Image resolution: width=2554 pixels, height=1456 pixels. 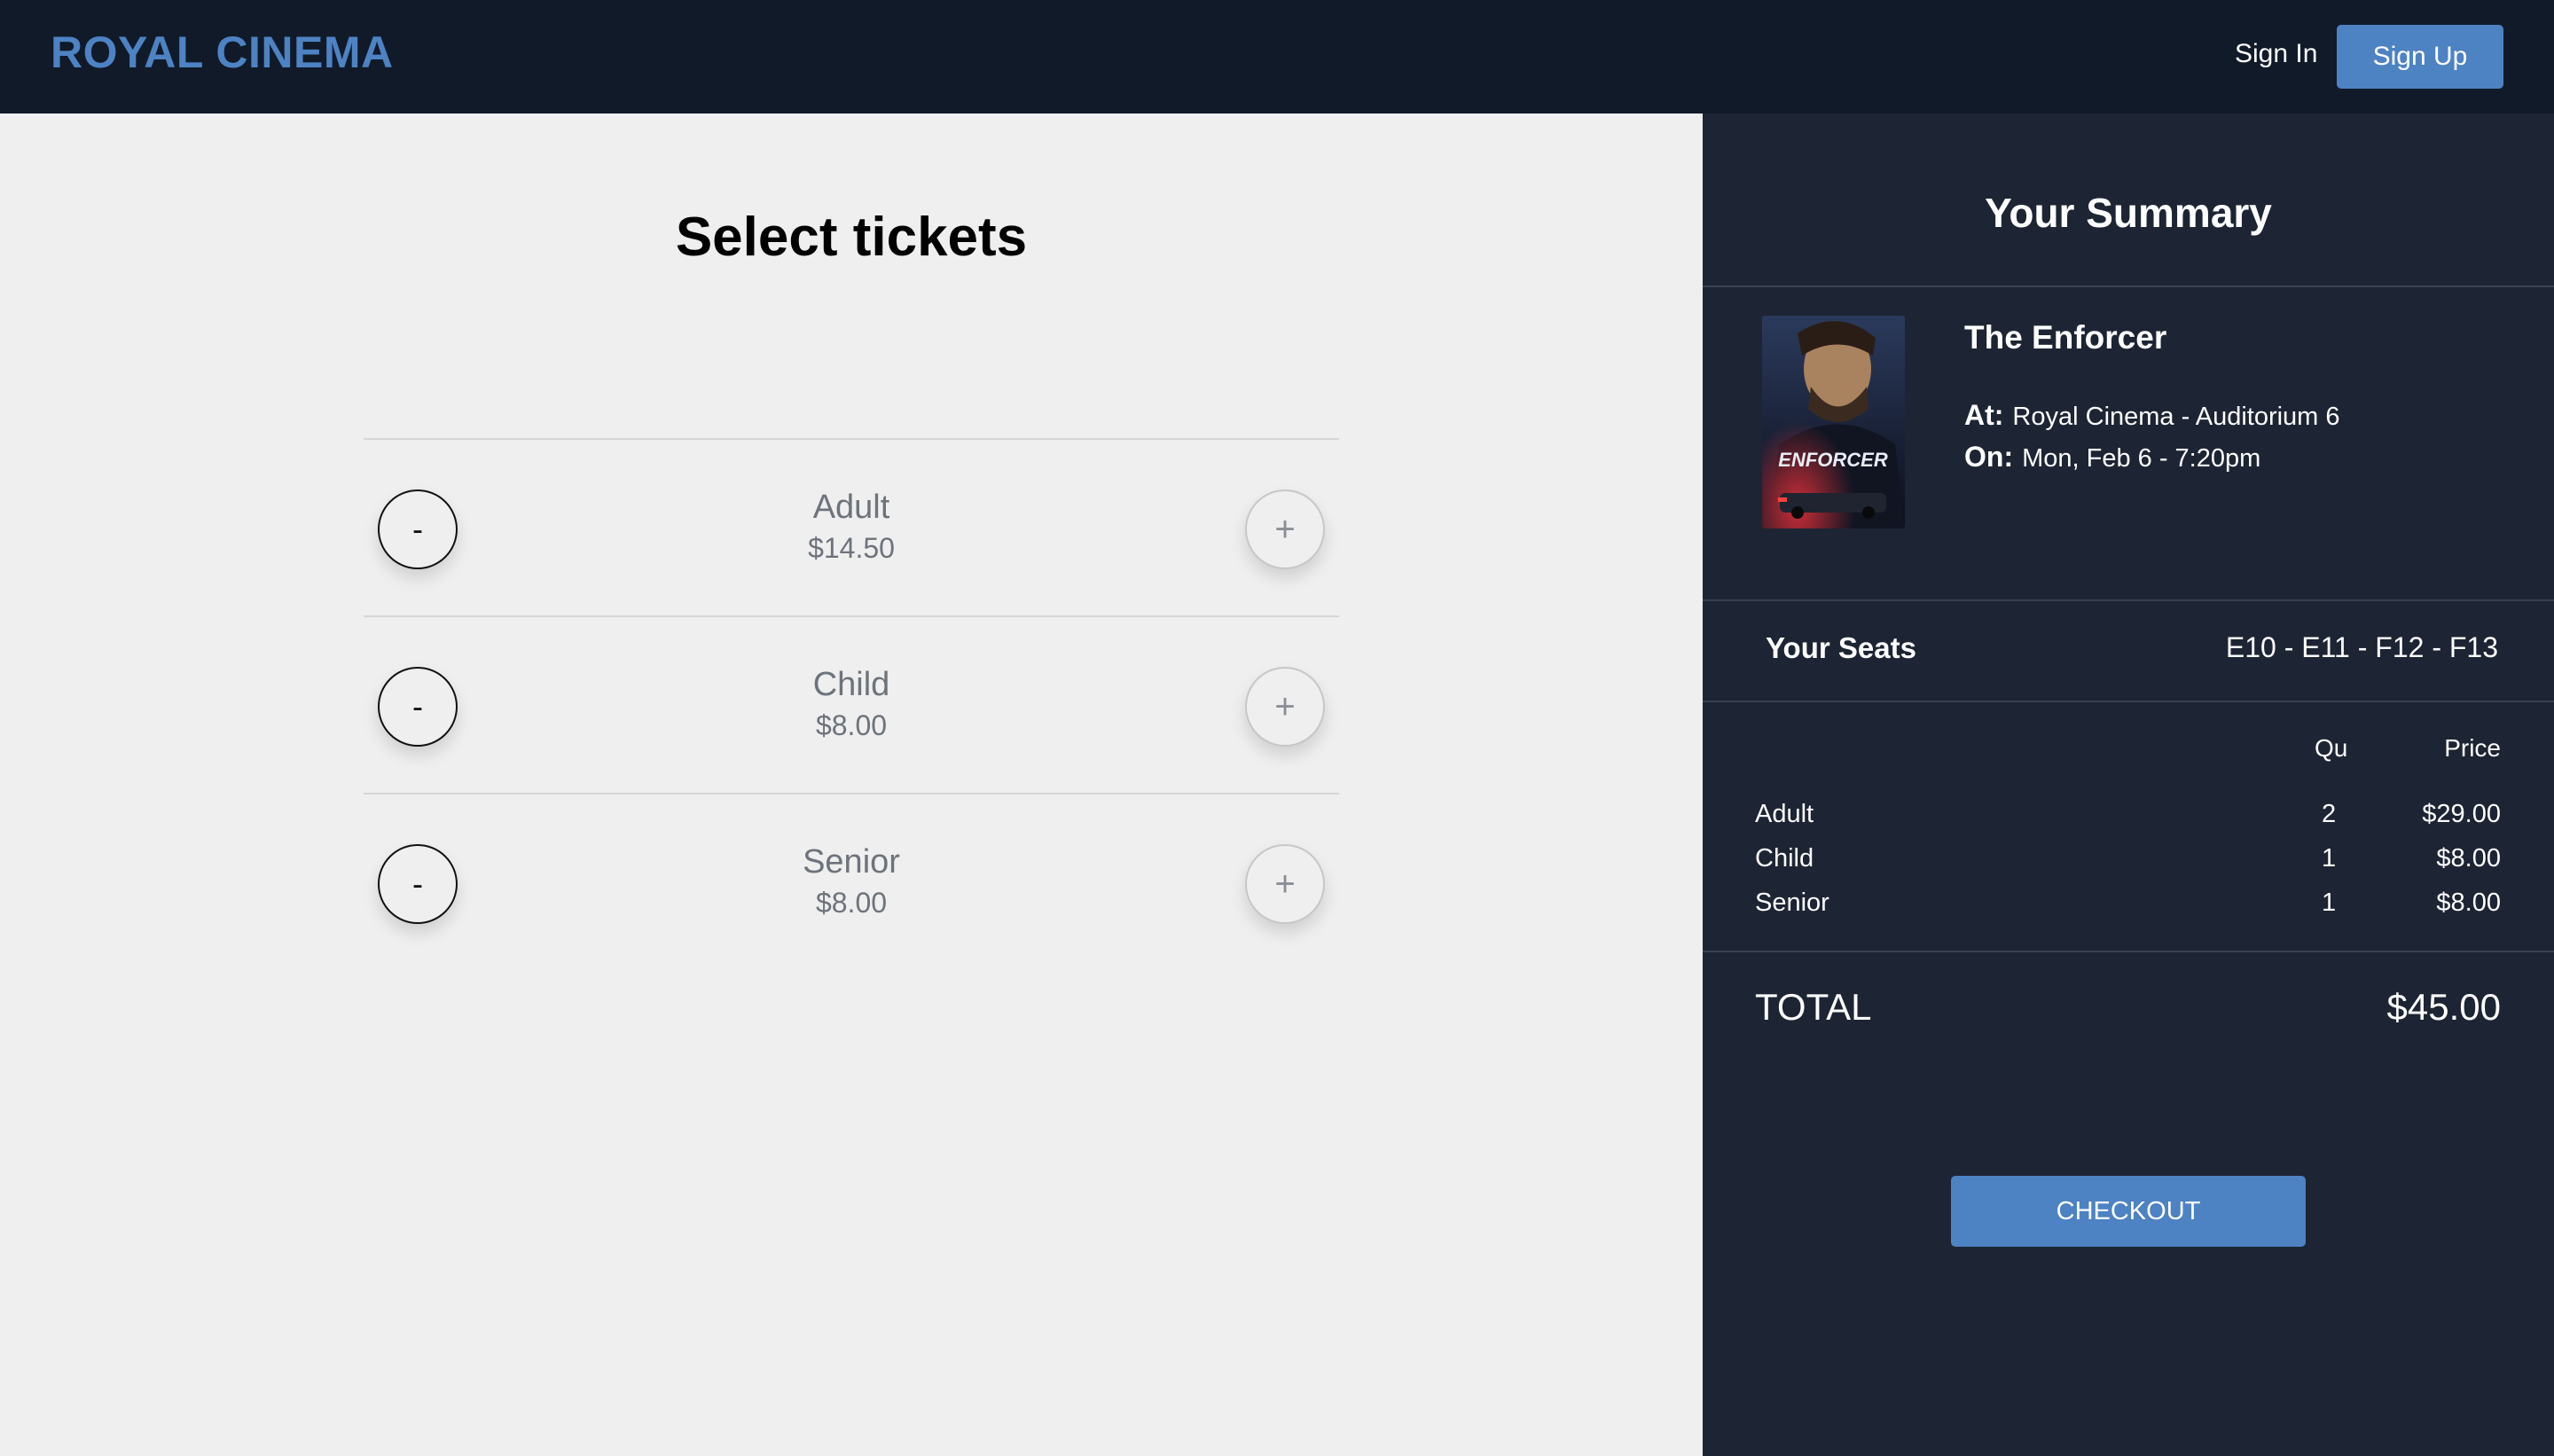 What do you see at coordinates (2472, 748) in the screenshot?
I see `price-column-header: Price` at bounding box center [2472, 748].